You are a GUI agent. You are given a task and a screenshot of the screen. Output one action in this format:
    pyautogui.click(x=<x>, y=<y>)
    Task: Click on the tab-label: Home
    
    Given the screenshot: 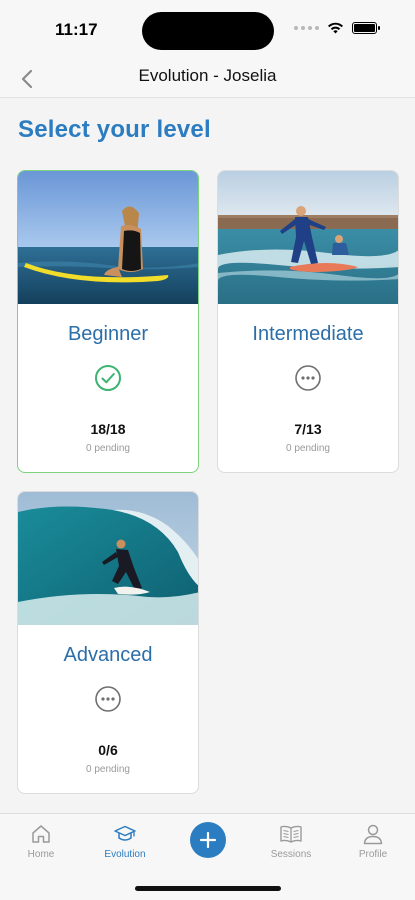 What is the action you would take?
    pyautogui.click(x=41, y=854)
    